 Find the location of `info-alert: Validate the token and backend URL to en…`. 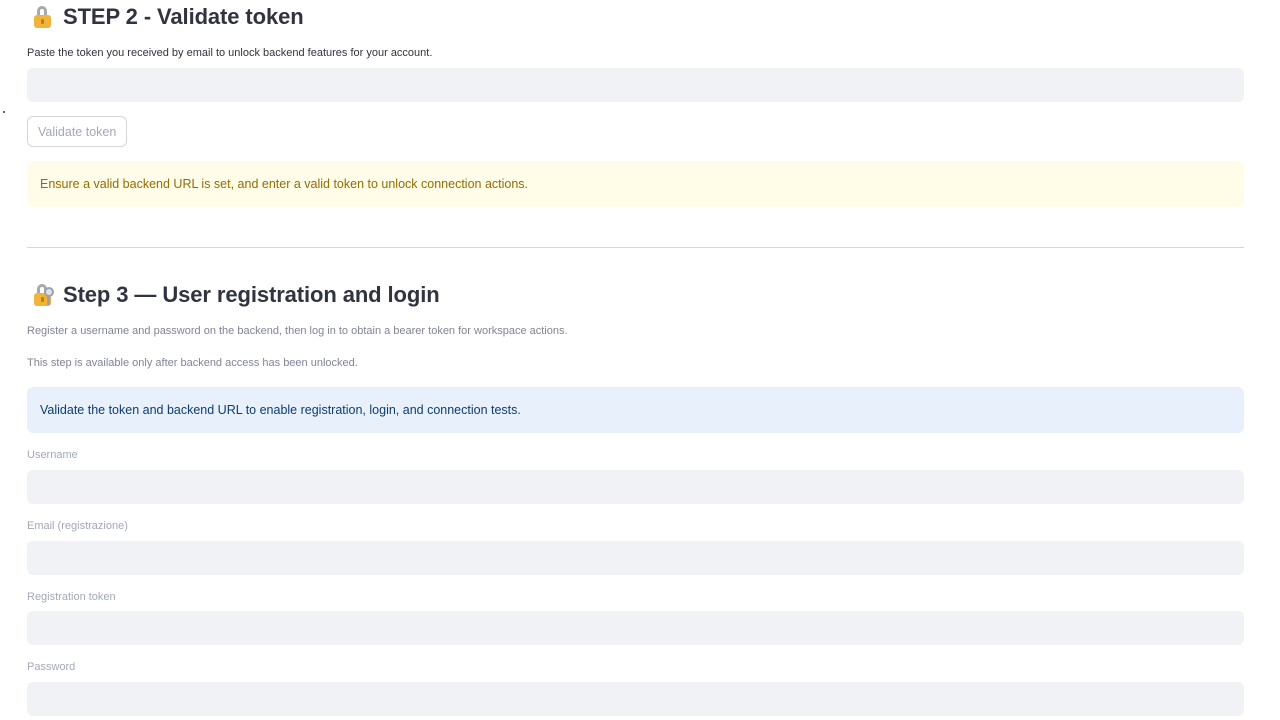

info-alert: Validate the token and backend URL to en… is located at coordinates (635, 410).